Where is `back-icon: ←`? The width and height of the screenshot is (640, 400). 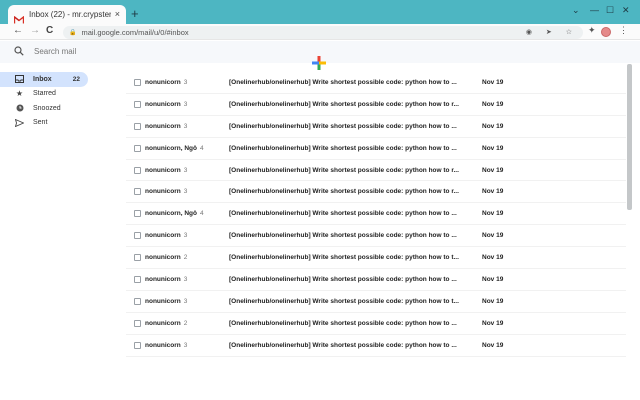
back-icon: ← is located at coordinates (18, 31).